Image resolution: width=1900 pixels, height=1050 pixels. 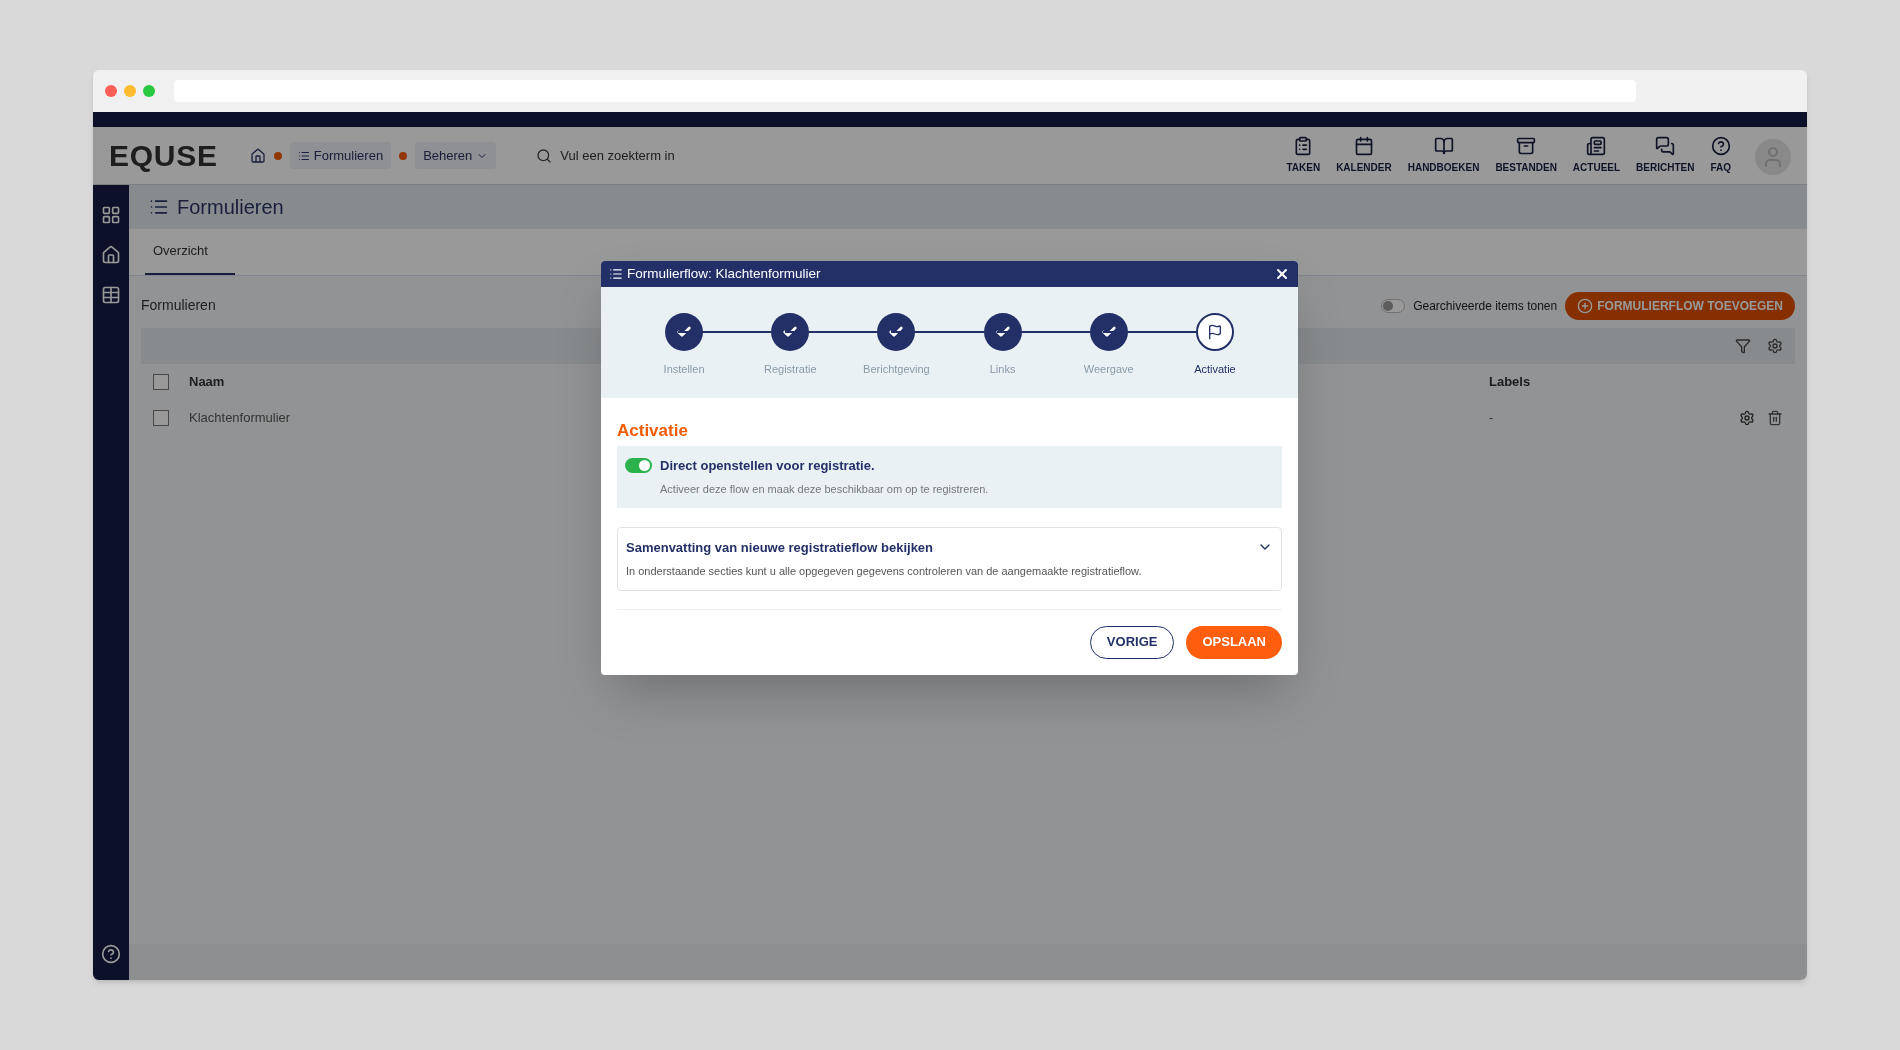 What do you see at coordinates (638, 465) in the screenshot?
I see `toggle-switch` at bounding box center [638, 465].